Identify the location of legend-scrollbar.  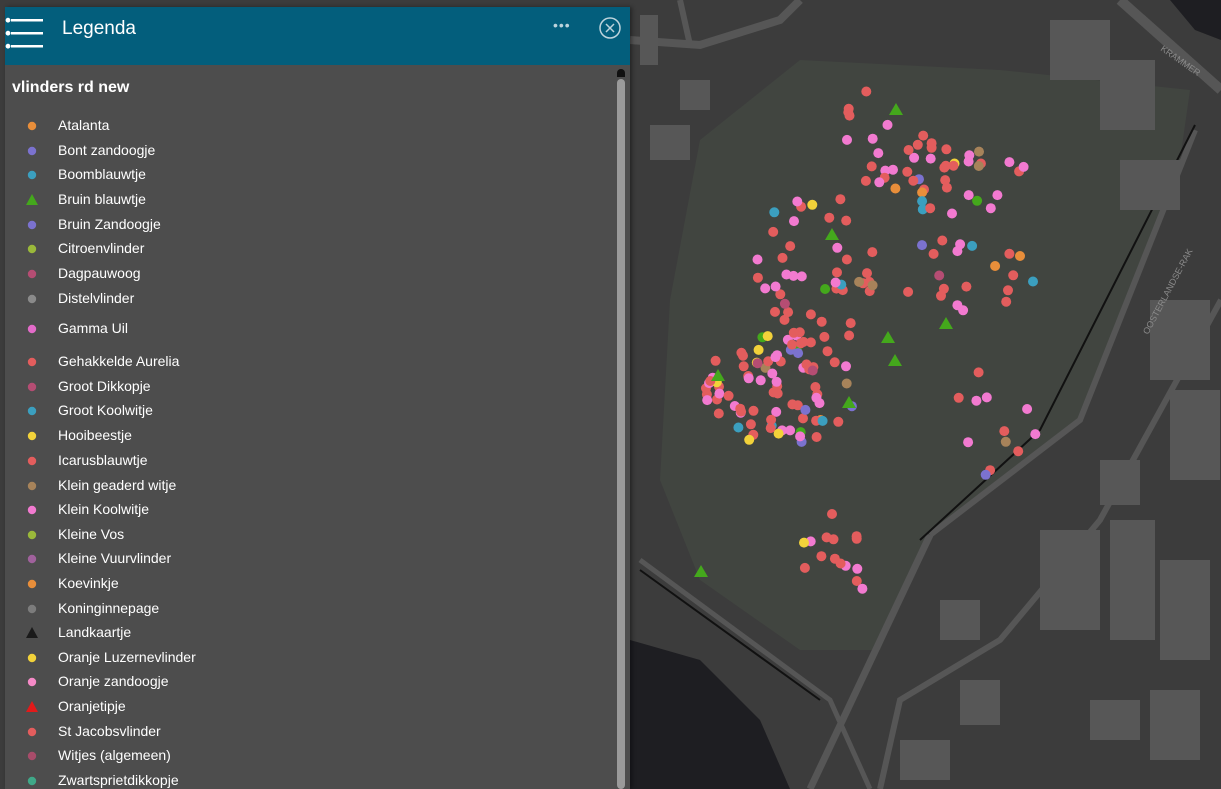
(621, 427).